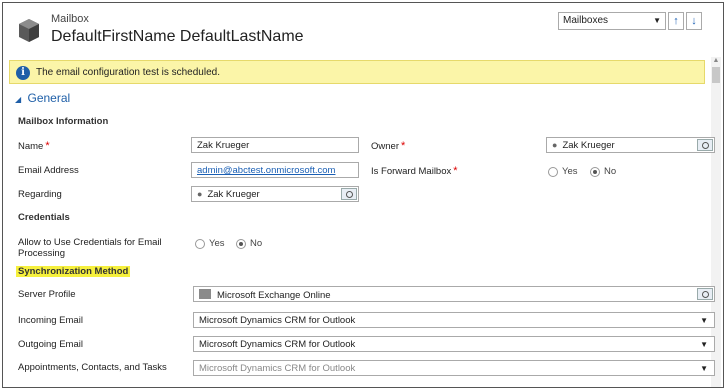 The image size is (727, 391). What do you see at coordinates (277, 344) in the screenshot?
I see `outgoing-email-value: Microsoft Dynamics CRM for Outlook` at bounding box center [277, 344].